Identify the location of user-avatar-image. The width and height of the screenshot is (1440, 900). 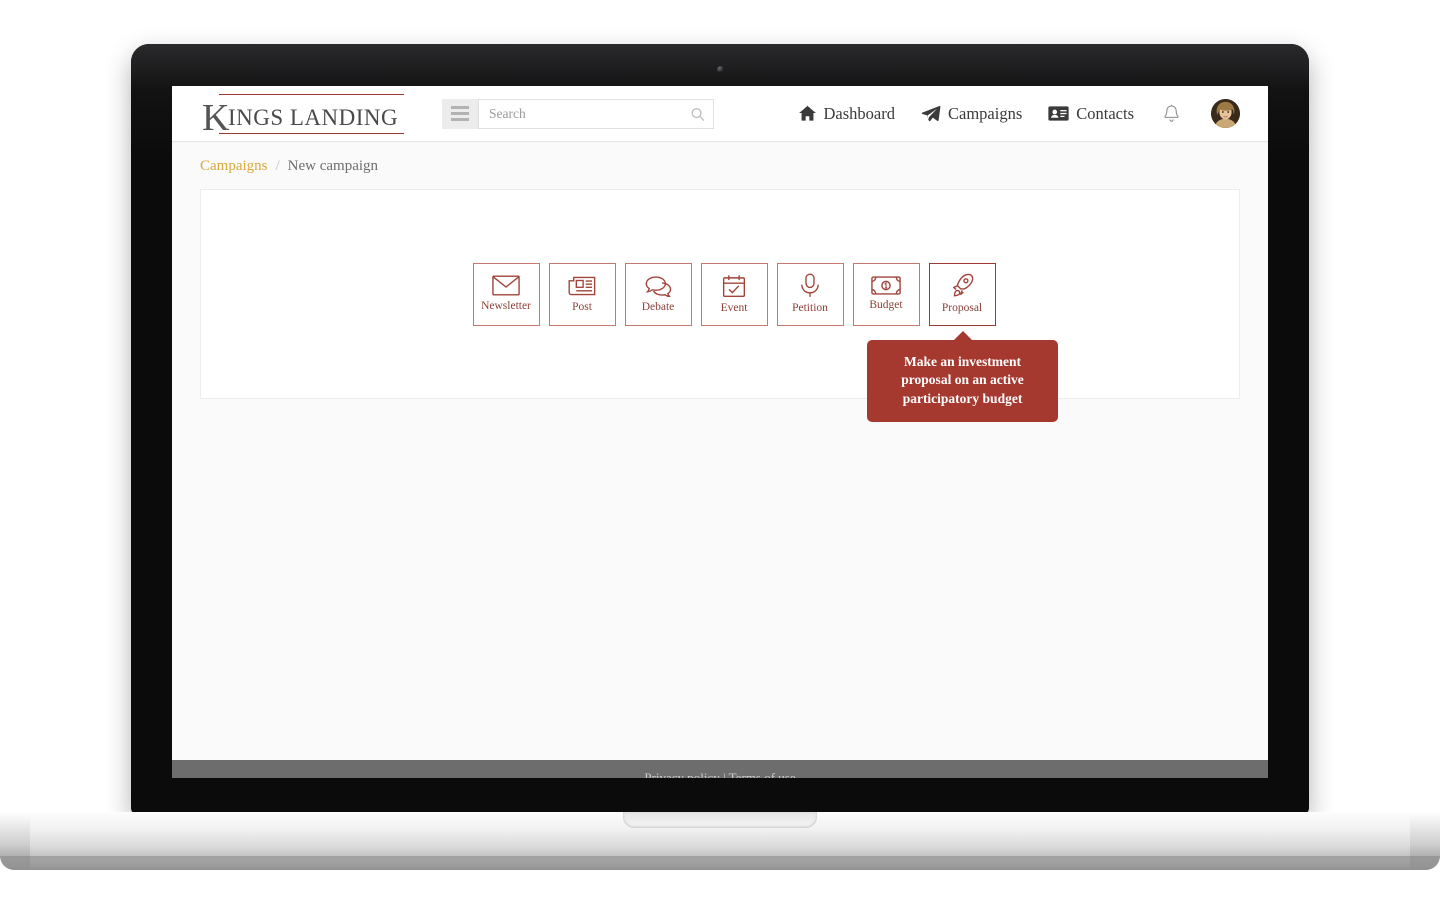
(1225, 113).